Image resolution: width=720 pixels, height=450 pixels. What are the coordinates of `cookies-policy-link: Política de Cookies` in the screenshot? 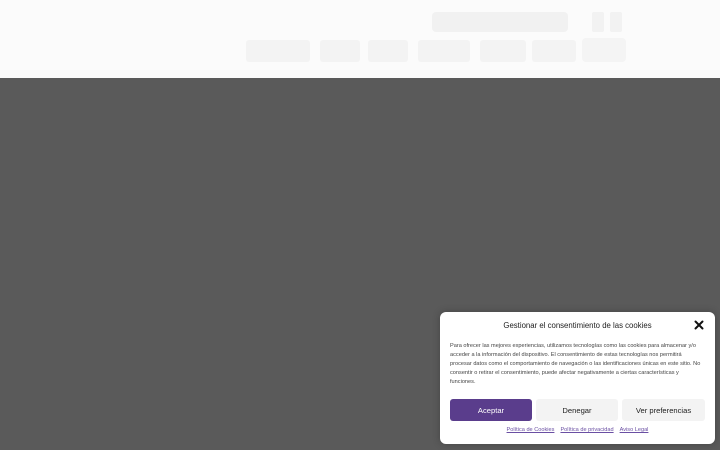 It's located at (531, 430).